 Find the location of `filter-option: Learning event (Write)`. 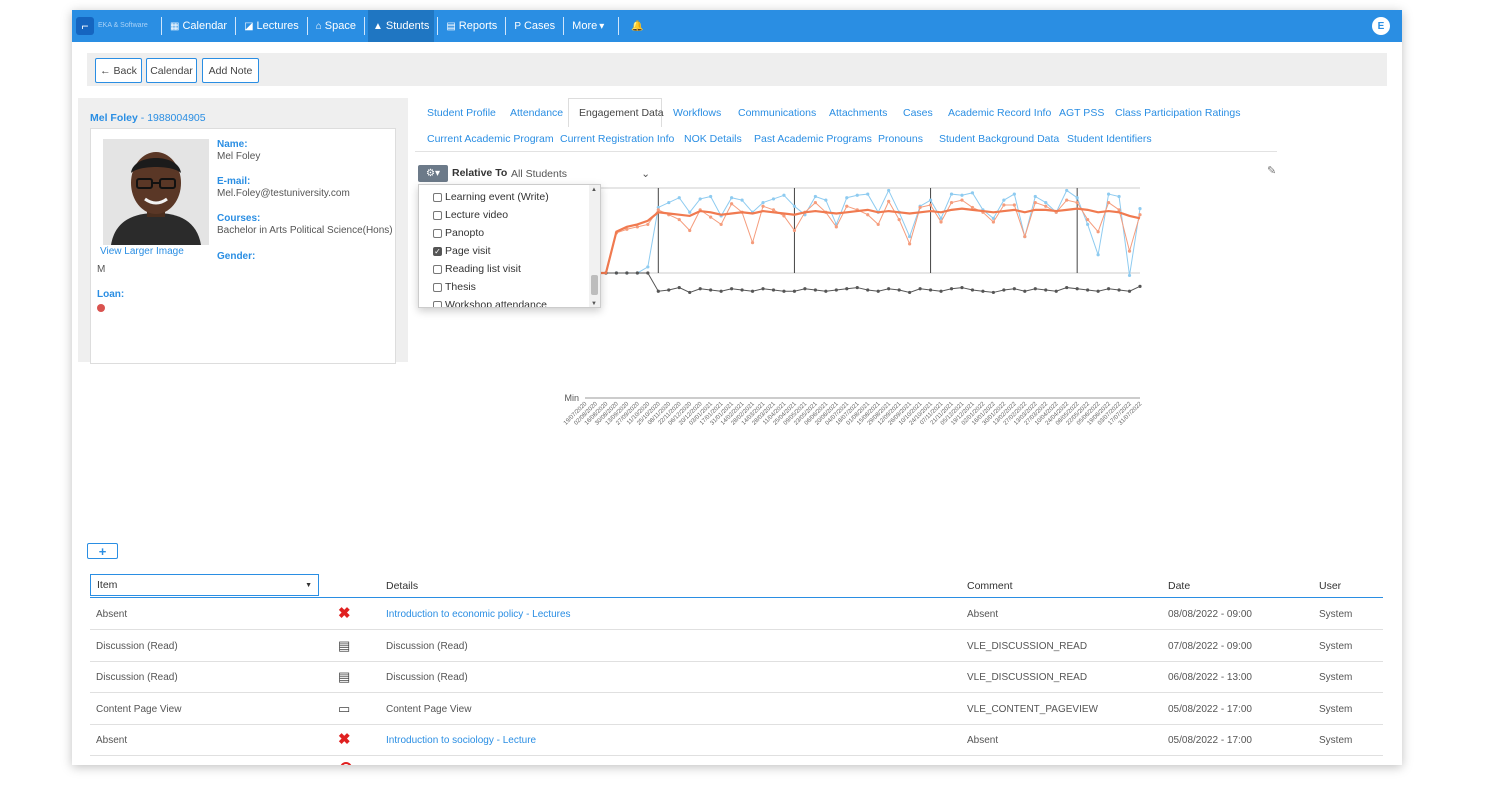

filter-option: Learning event (Write) is located at coordinates (491, 197).